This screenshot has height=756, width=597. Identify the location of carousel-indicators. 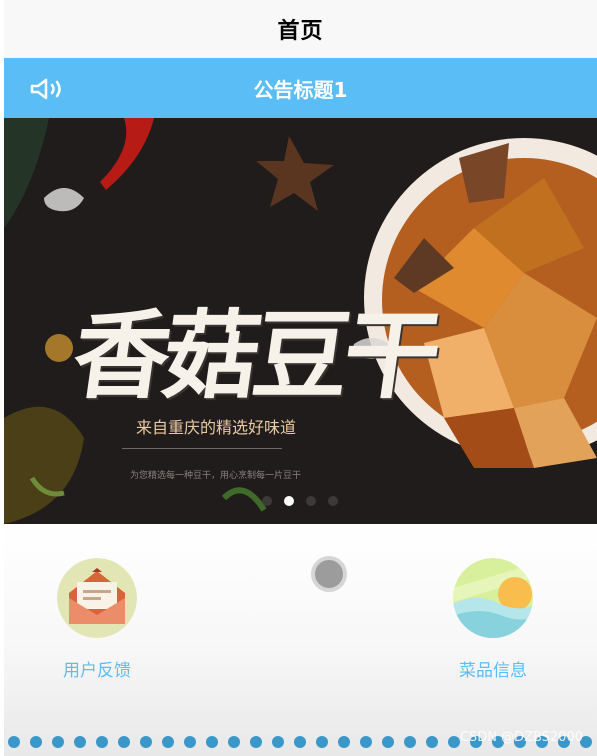
(300, 501).